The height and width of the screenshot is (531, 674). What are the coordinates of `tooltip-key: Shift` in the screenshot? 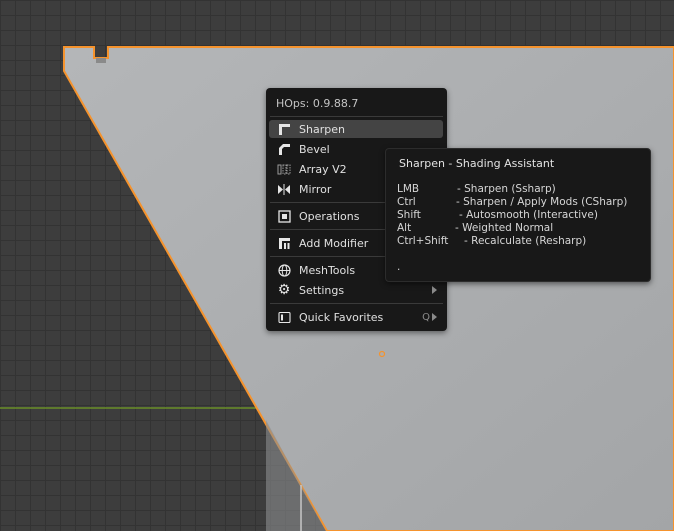 It's located at (409, 215).